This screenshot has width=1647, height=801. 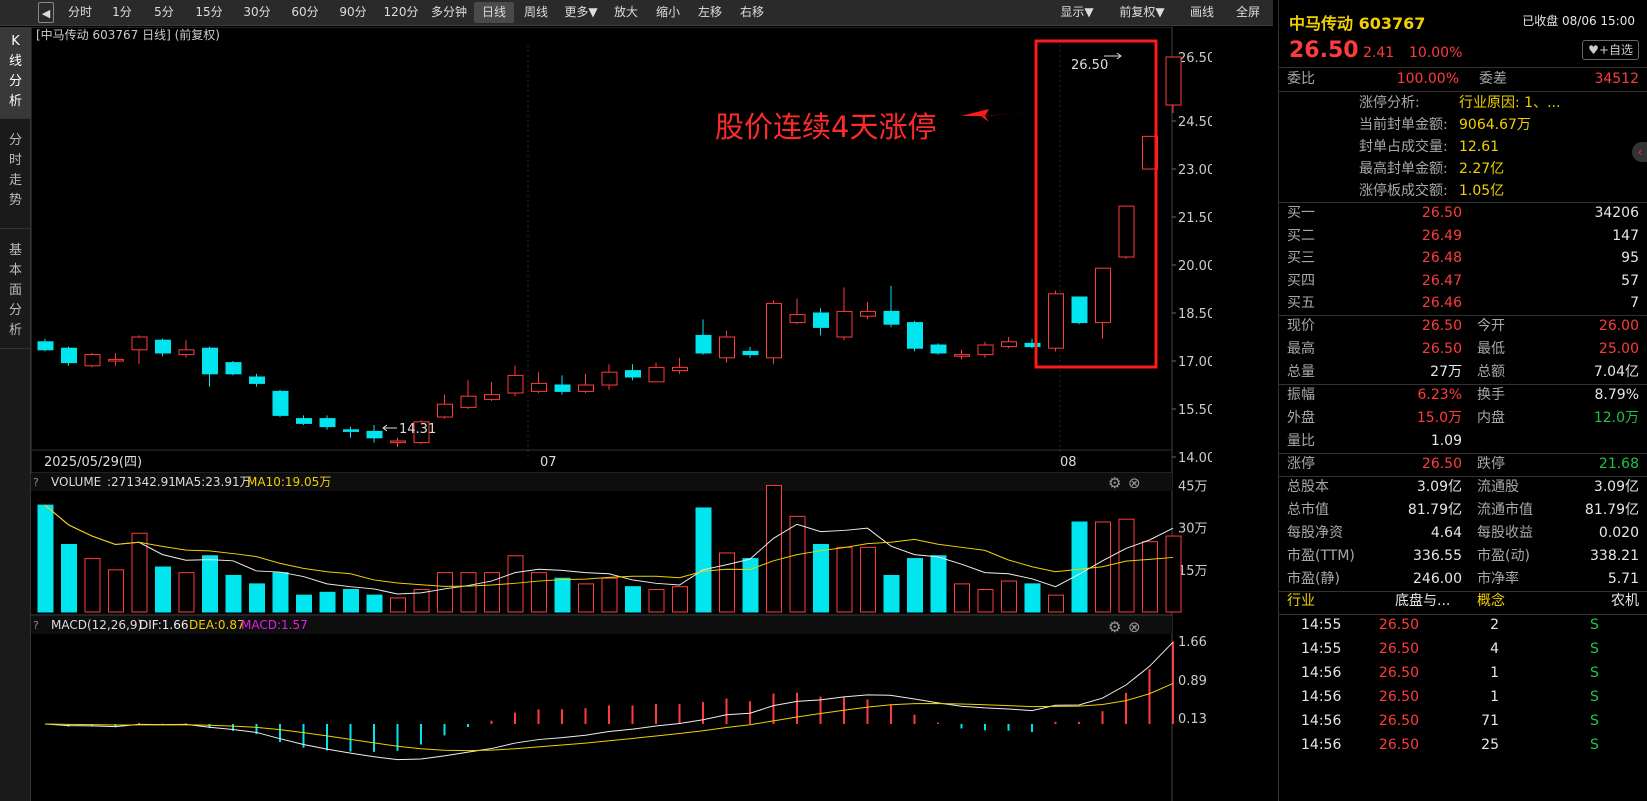 I want to click on side-tab: 基 本 面 分 析, so click(x=15, y=289).